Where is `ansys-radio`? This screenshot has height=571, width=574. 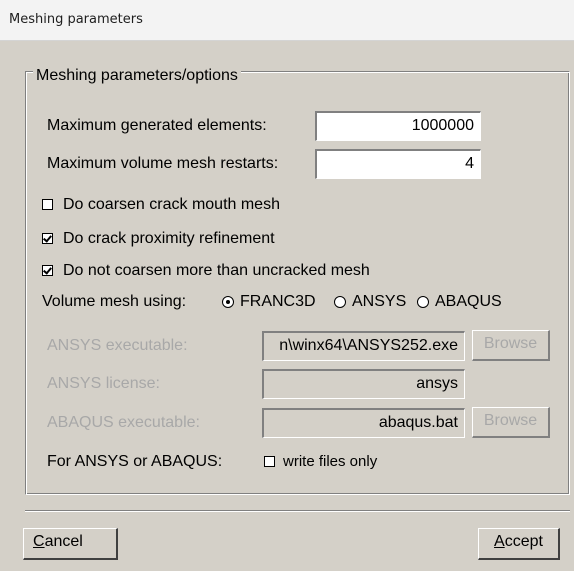 ansys-radio is located at coordinates (340, 302).